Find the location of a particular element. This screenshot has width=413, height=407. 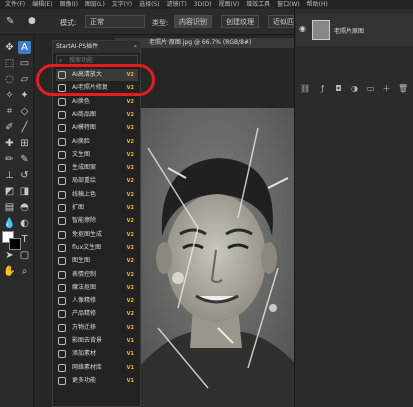

menu-layer: 图层(L) is located at coordinates (95, 4).